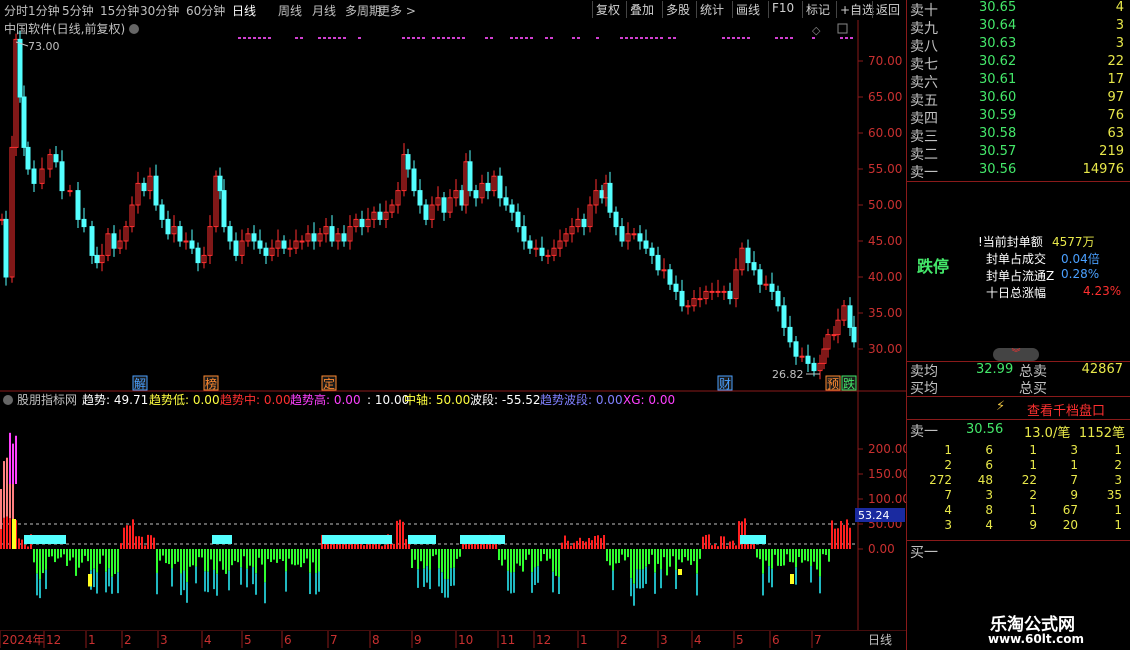 This screenshot has width=1130, height=650. I want to click on axis-label: 8, so click(376, 640).